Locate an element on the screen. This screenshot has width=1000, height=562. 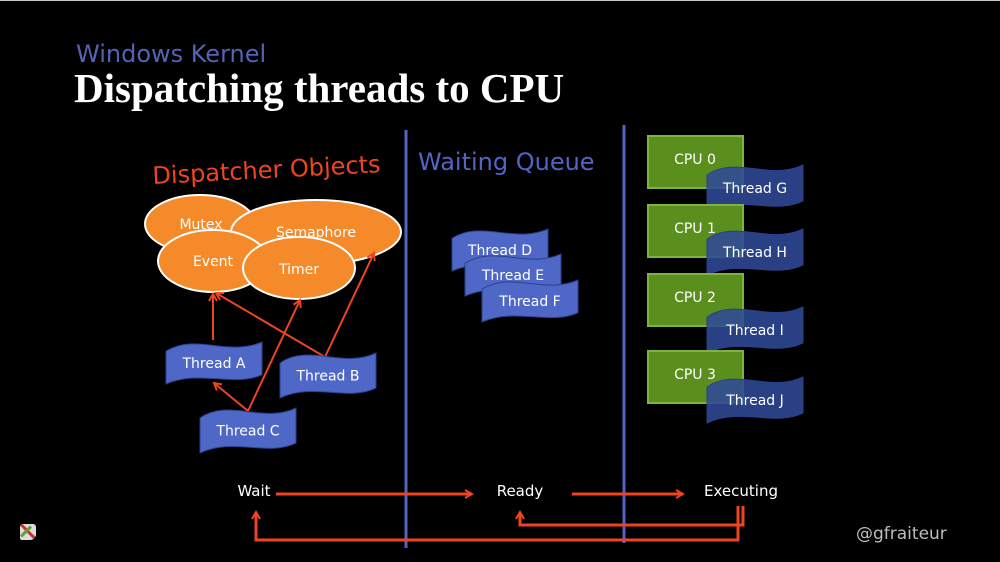
thread-executing-0-label: Thread G is located at coordinates (754, 189).